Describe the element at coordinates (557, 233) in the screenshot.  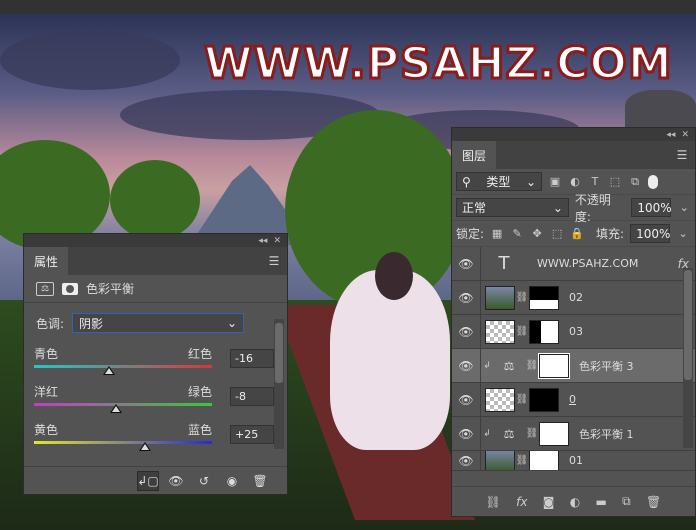
I see `lock-artboard-icon: ⬚` at that location.